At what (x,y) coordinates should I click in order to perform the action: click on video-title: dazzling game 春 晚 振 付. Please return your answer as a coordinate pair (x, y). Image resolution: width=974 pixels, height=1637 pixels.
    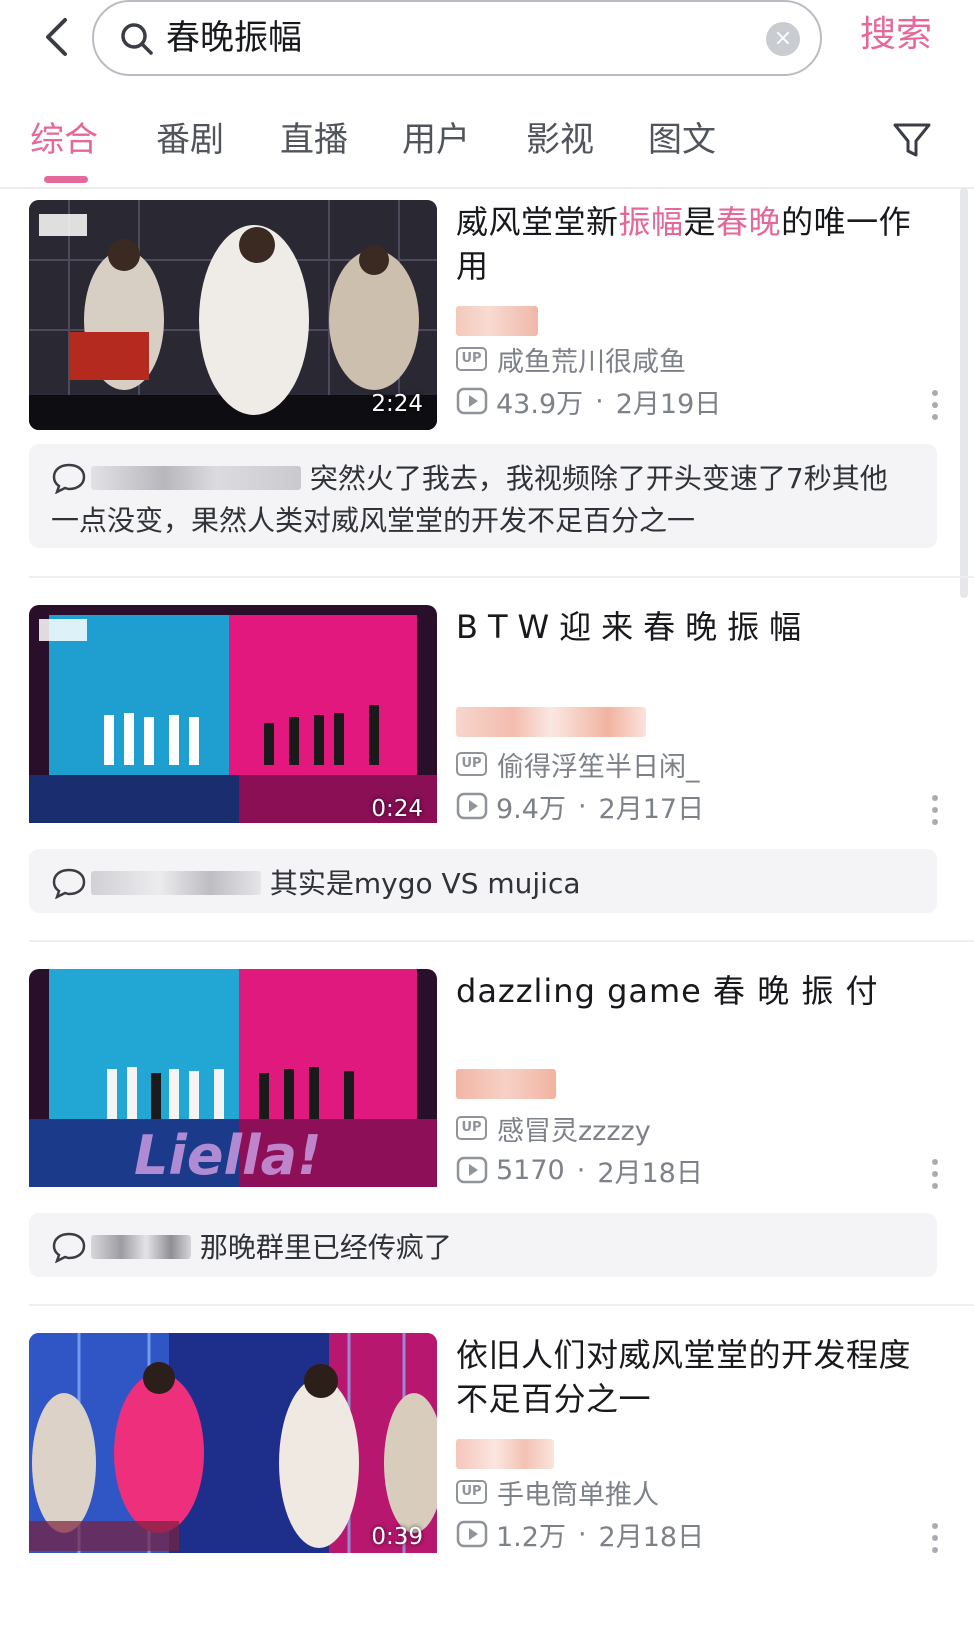
    Looking at the image, I should click on (696, 991).